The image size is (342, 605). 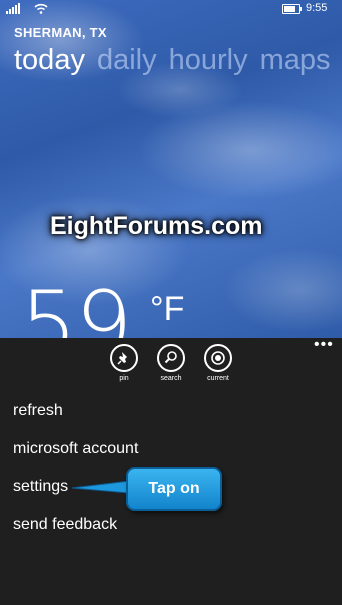 What do you see at coordinates (171, 358) in the screenshot?
I see `search-icon` at bounding box center [171, 358].